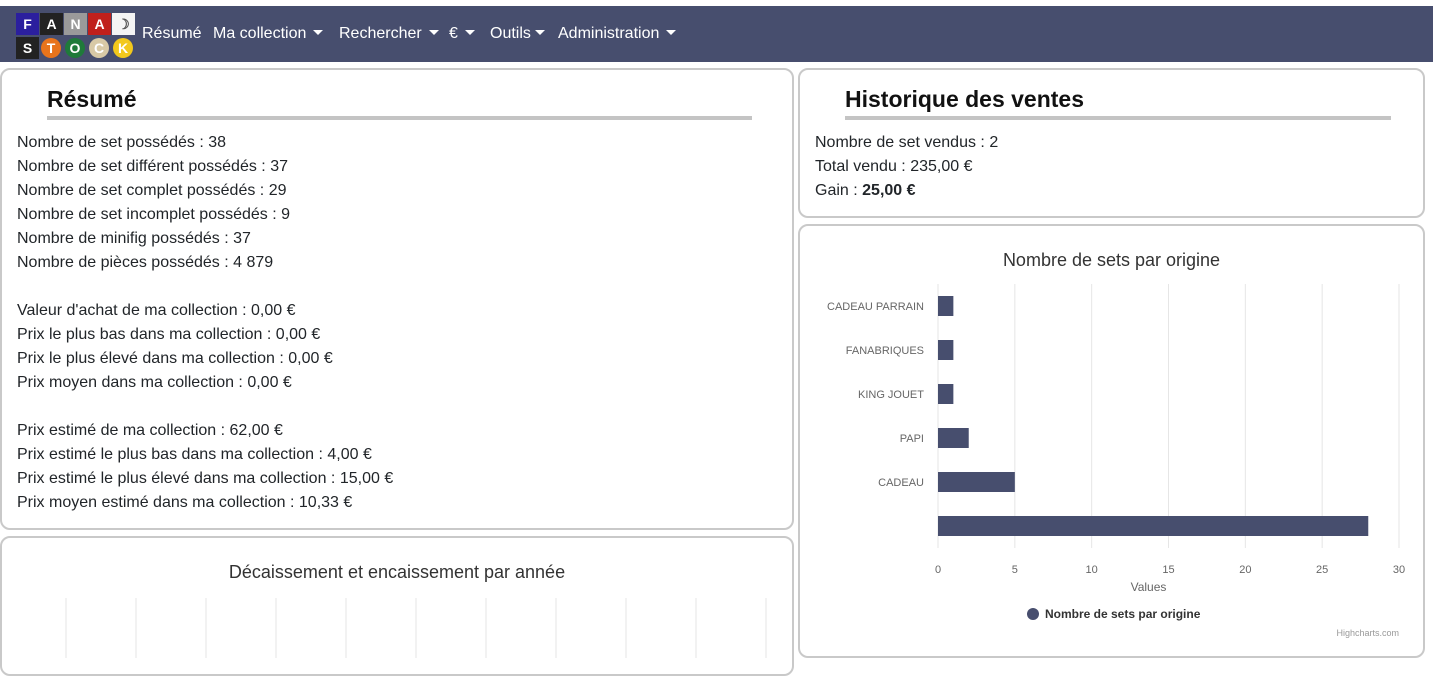  I want to click on nav-euro: €, so click(462, 34).